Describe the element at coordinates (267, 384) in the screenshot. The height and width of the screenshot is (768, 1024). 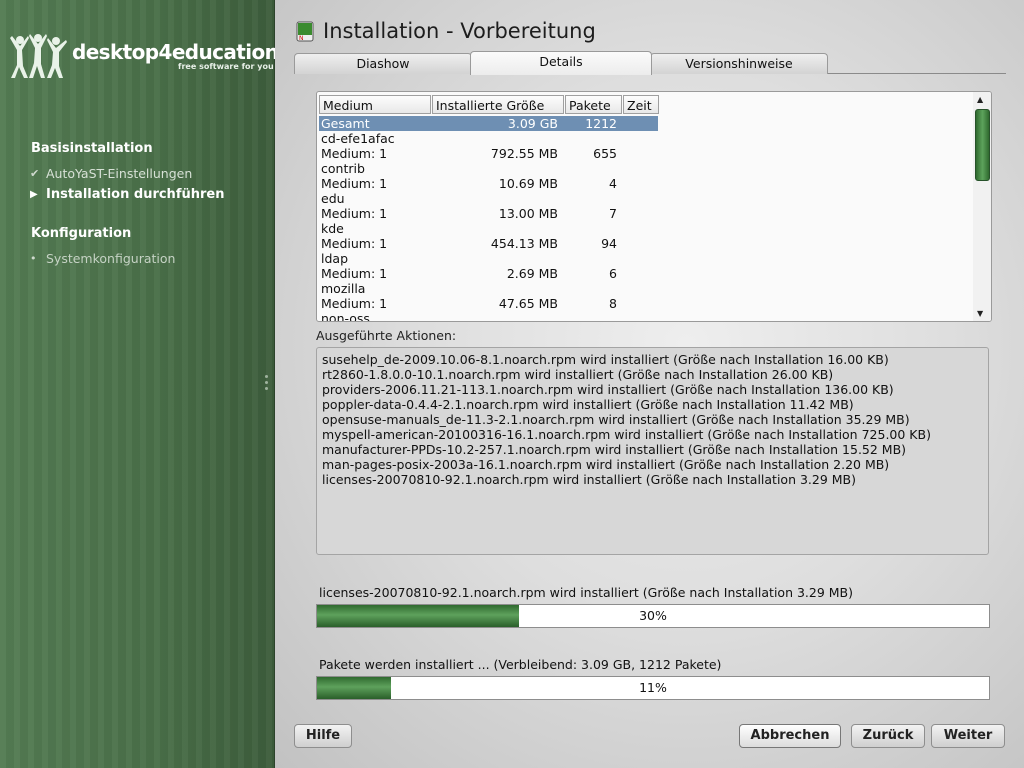
I see `resize-grip` at that location.